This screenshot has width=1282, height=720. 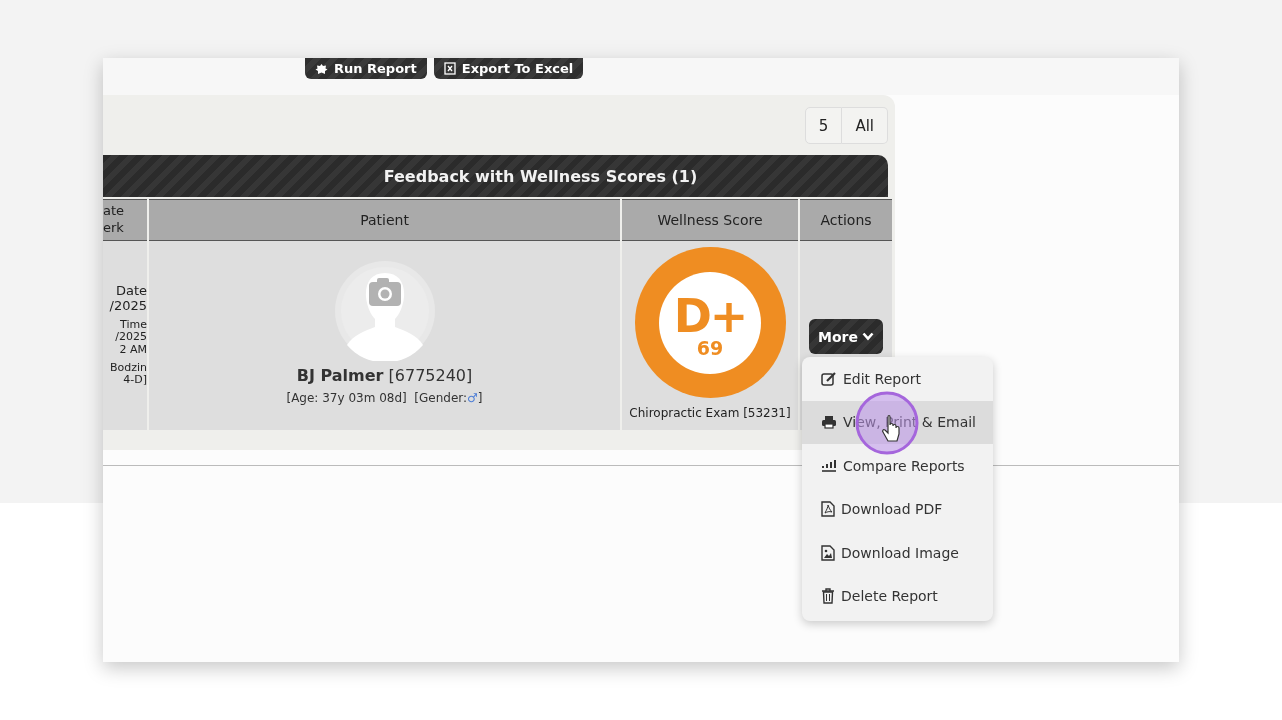 What do you see at coordinates (384, 398) in the screenshot?
I see `patient-details: [Age: 37y 03m 08d] [Gender:♂]` at bounding box center [384, 398].